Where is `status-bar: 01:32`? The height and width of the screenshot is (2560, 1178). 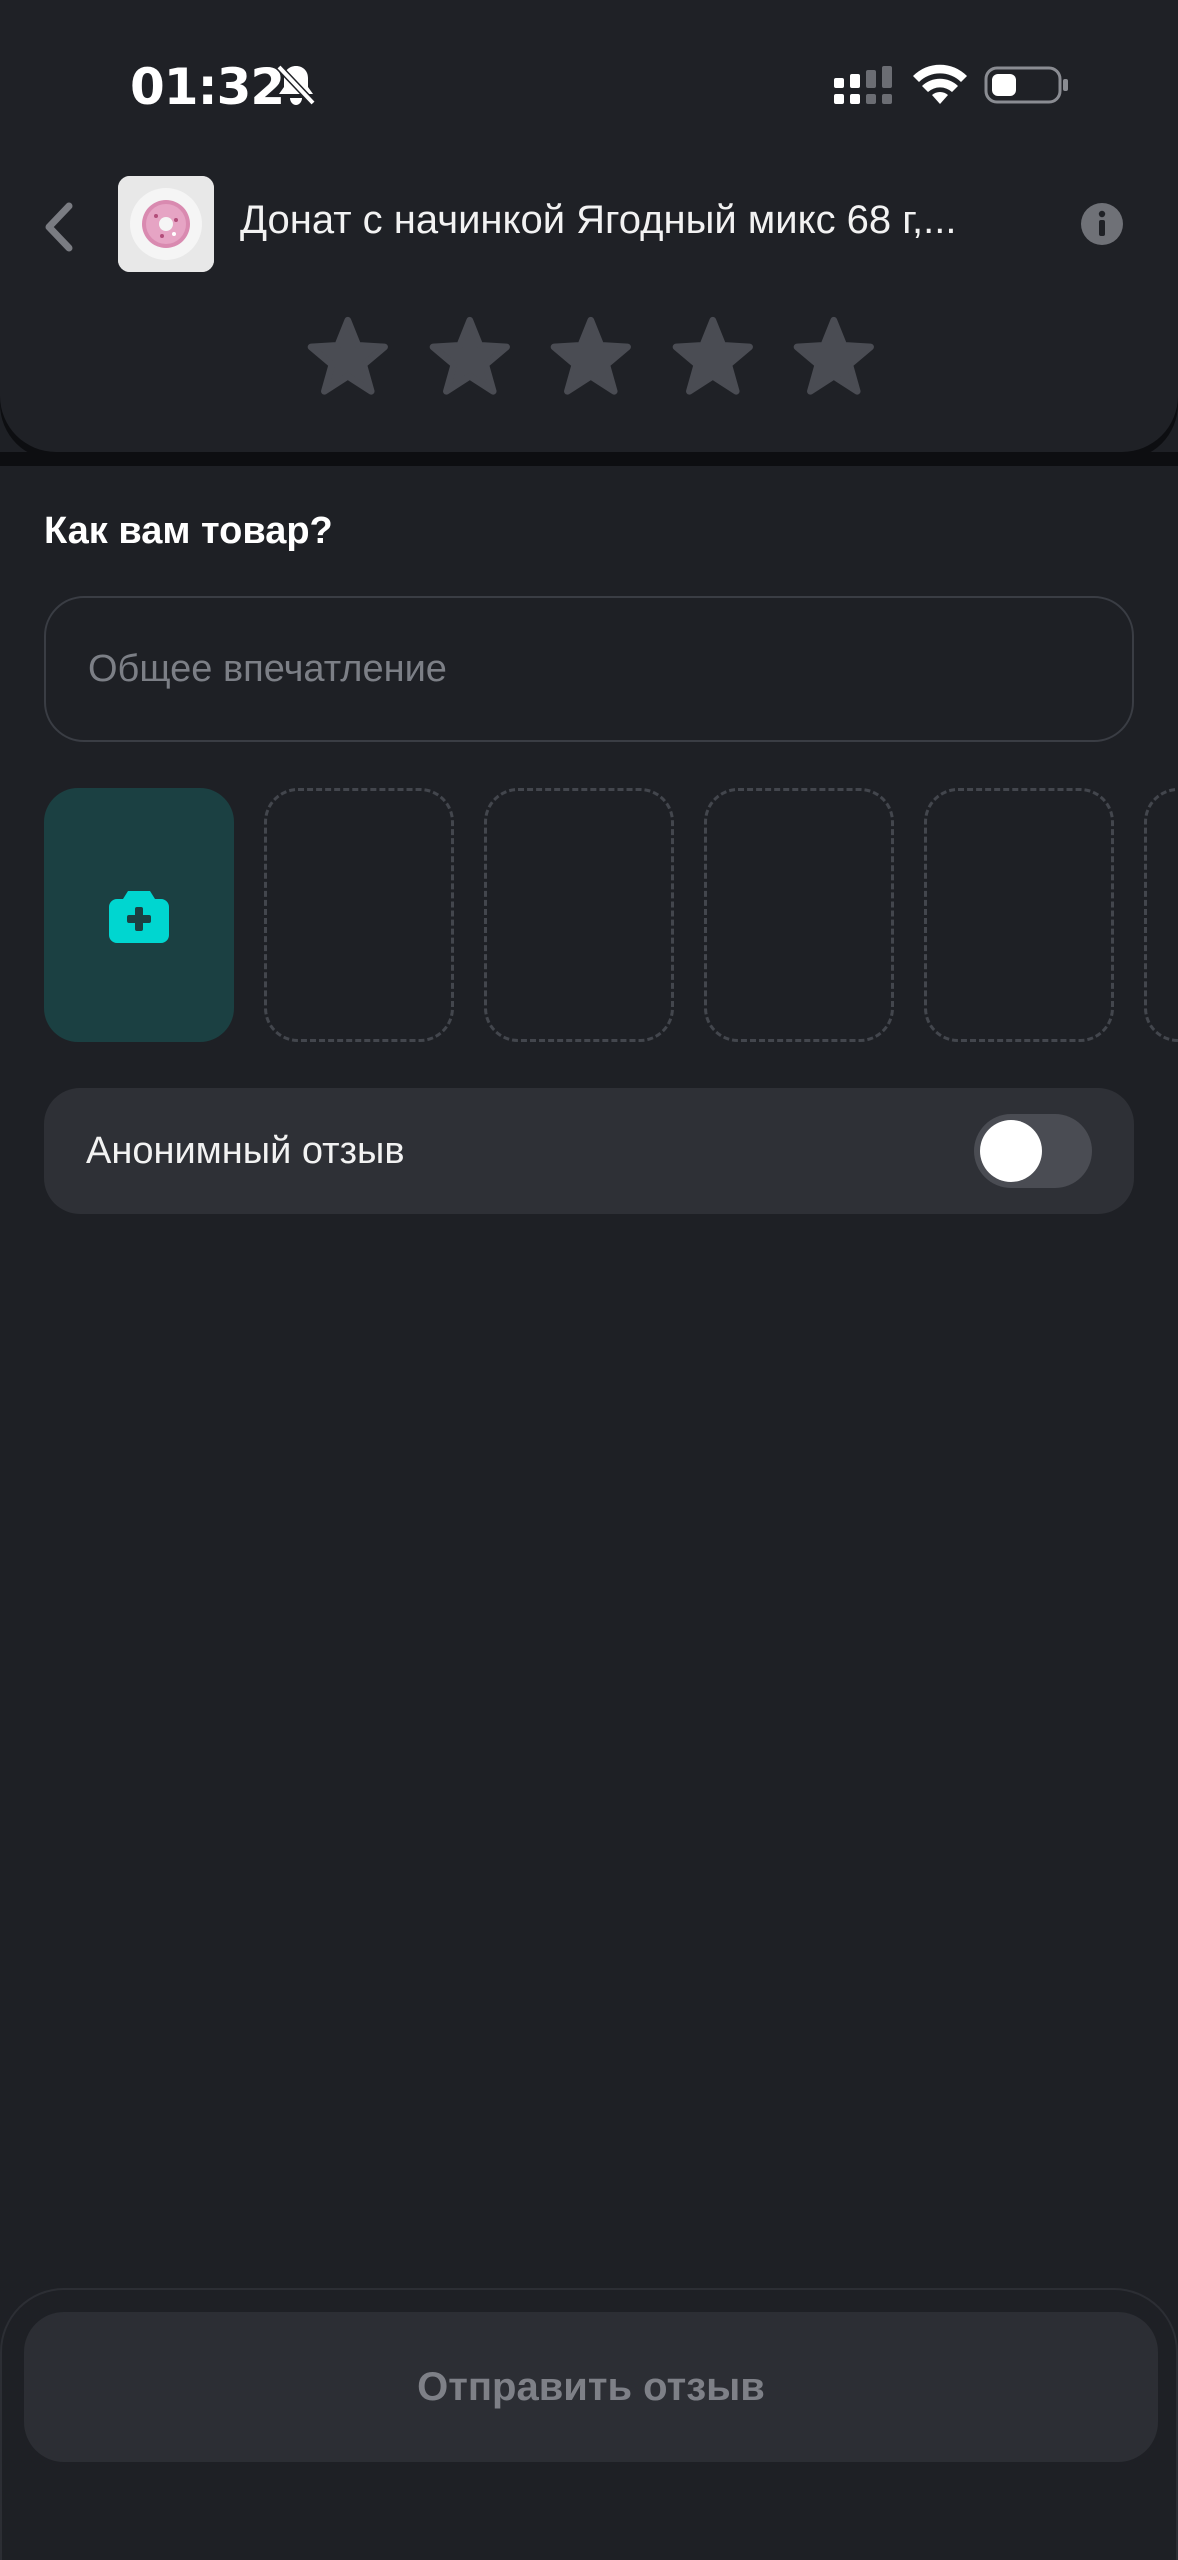
status-bar: 01:32 is located at coordinates (589, 85).